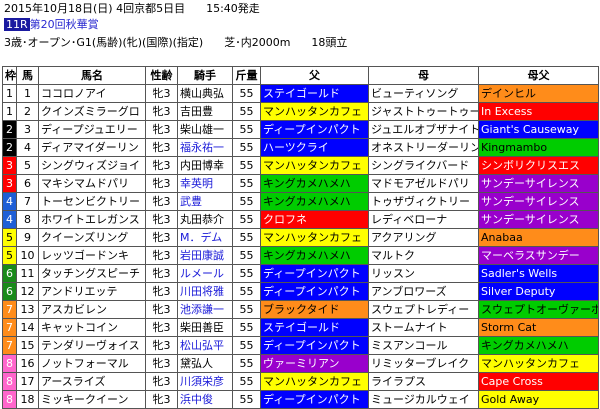 The image size is (600, 409). I want to click on waku-cell: 2, so click(9, 147).